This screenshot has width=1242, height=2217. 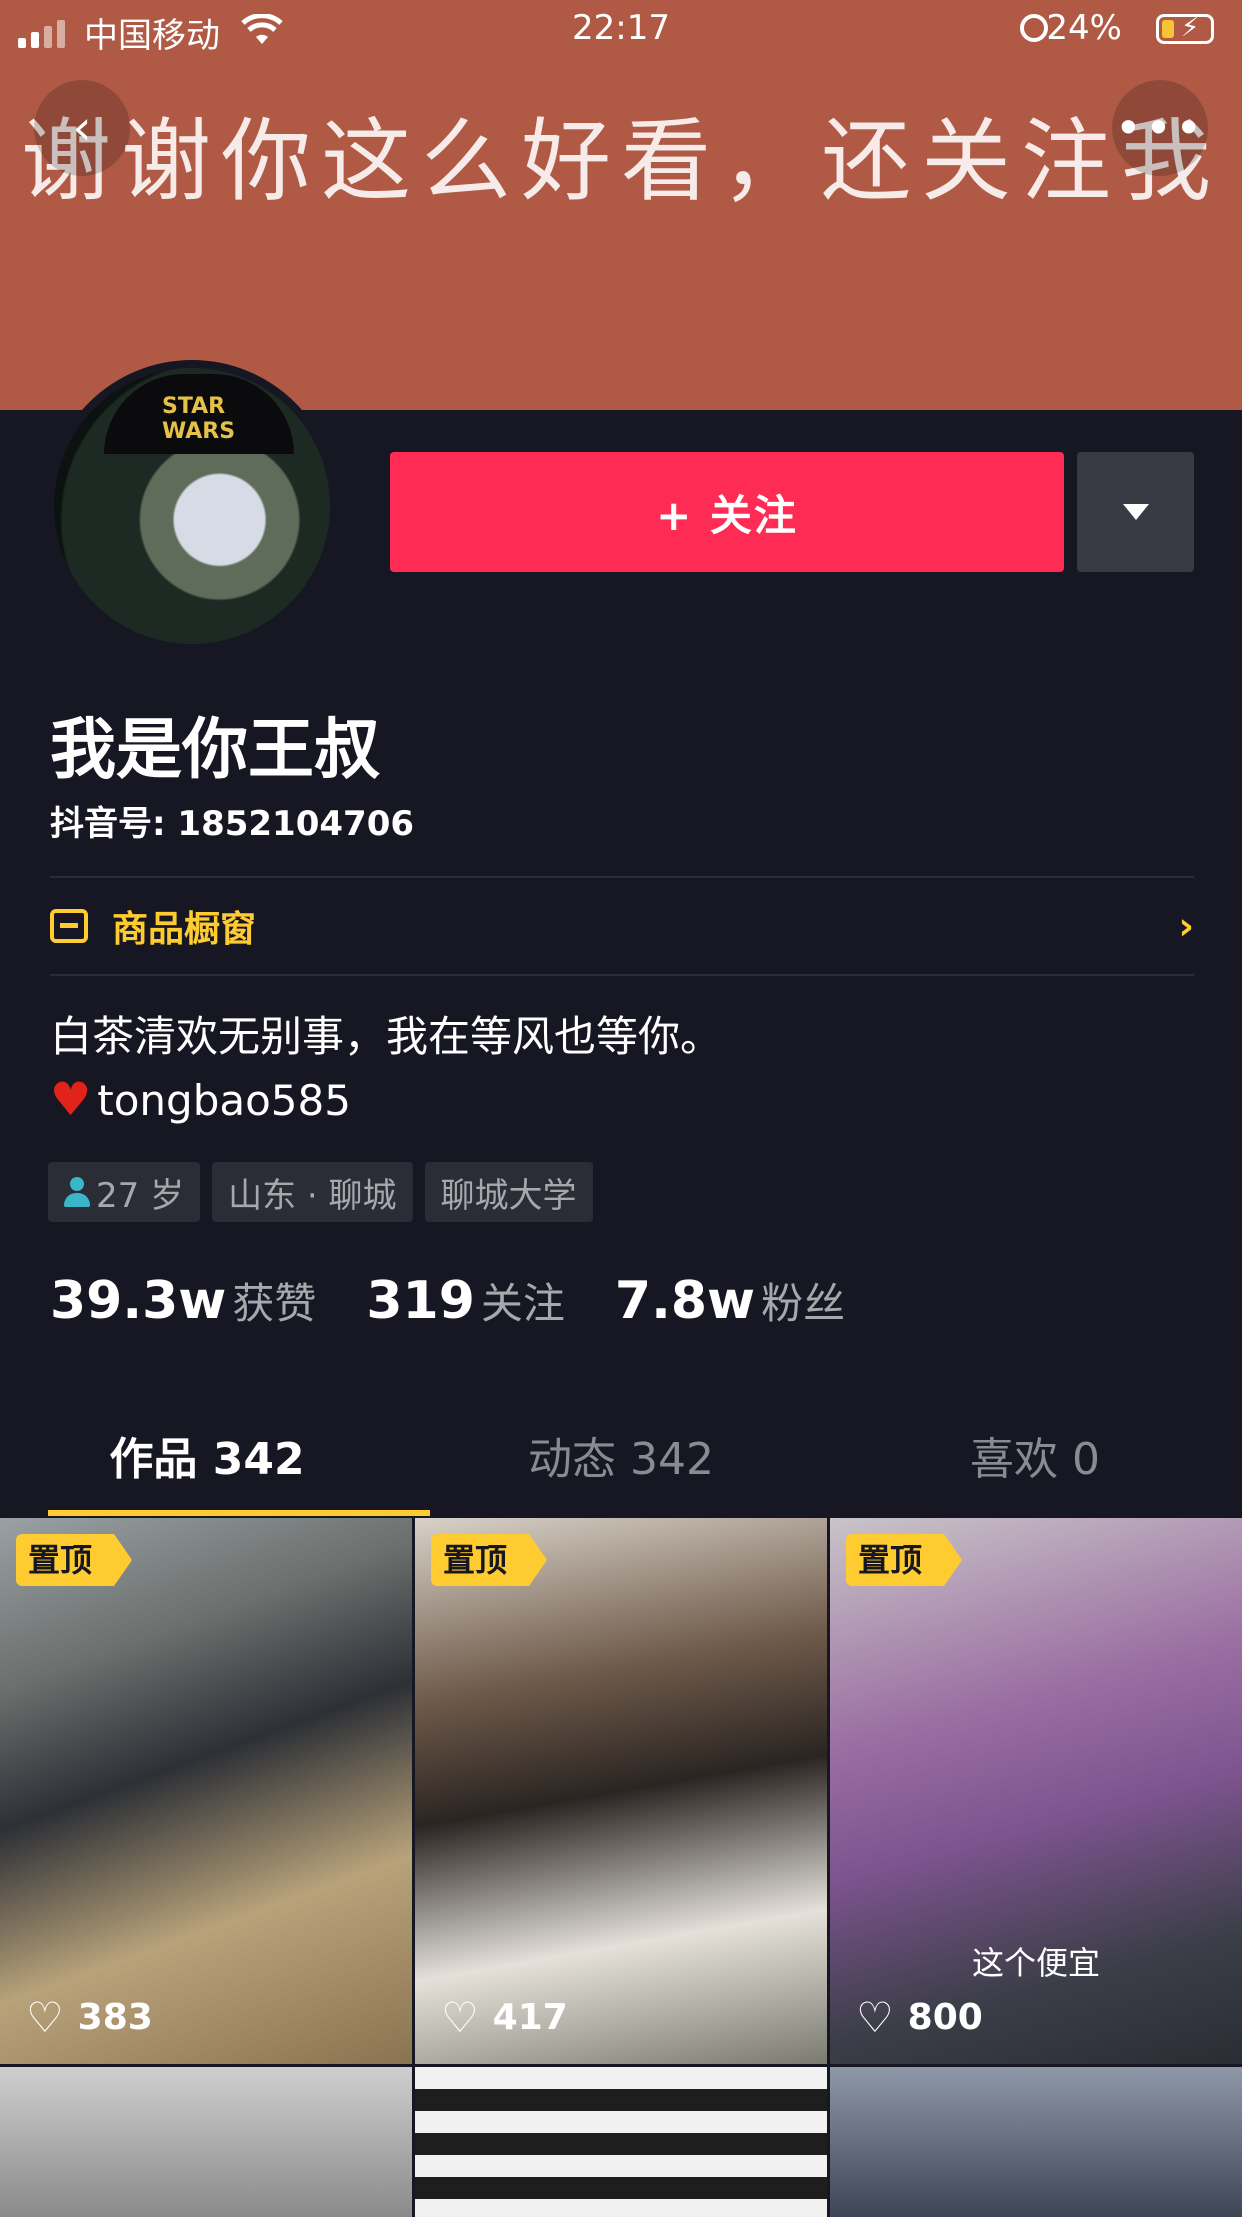 What do you see at coordinates (727, 512) in the screenshot?
I see `follow-button: + 关注` at bounding box center [727, 512].